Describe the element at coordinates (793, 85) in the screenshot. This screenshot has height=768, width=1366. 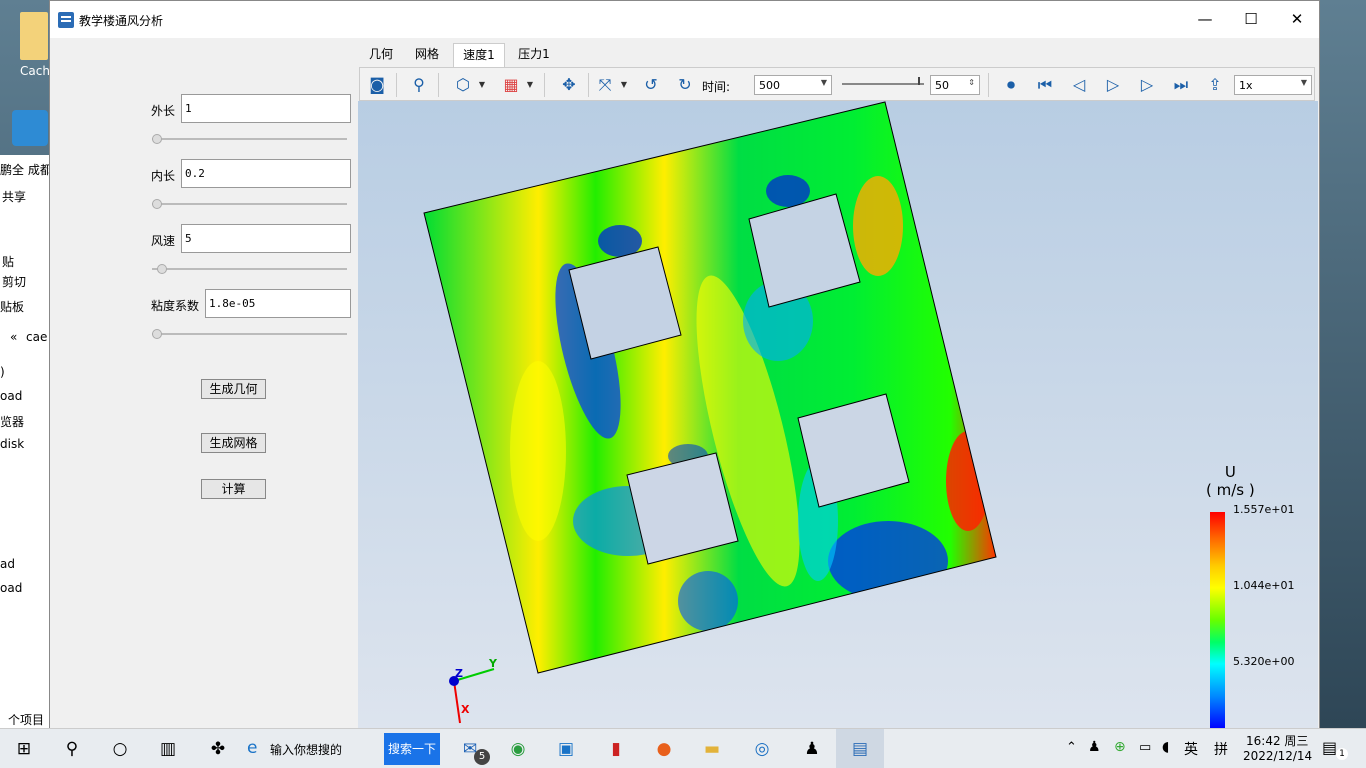
I see `time-select: 500 ▼` at that location.